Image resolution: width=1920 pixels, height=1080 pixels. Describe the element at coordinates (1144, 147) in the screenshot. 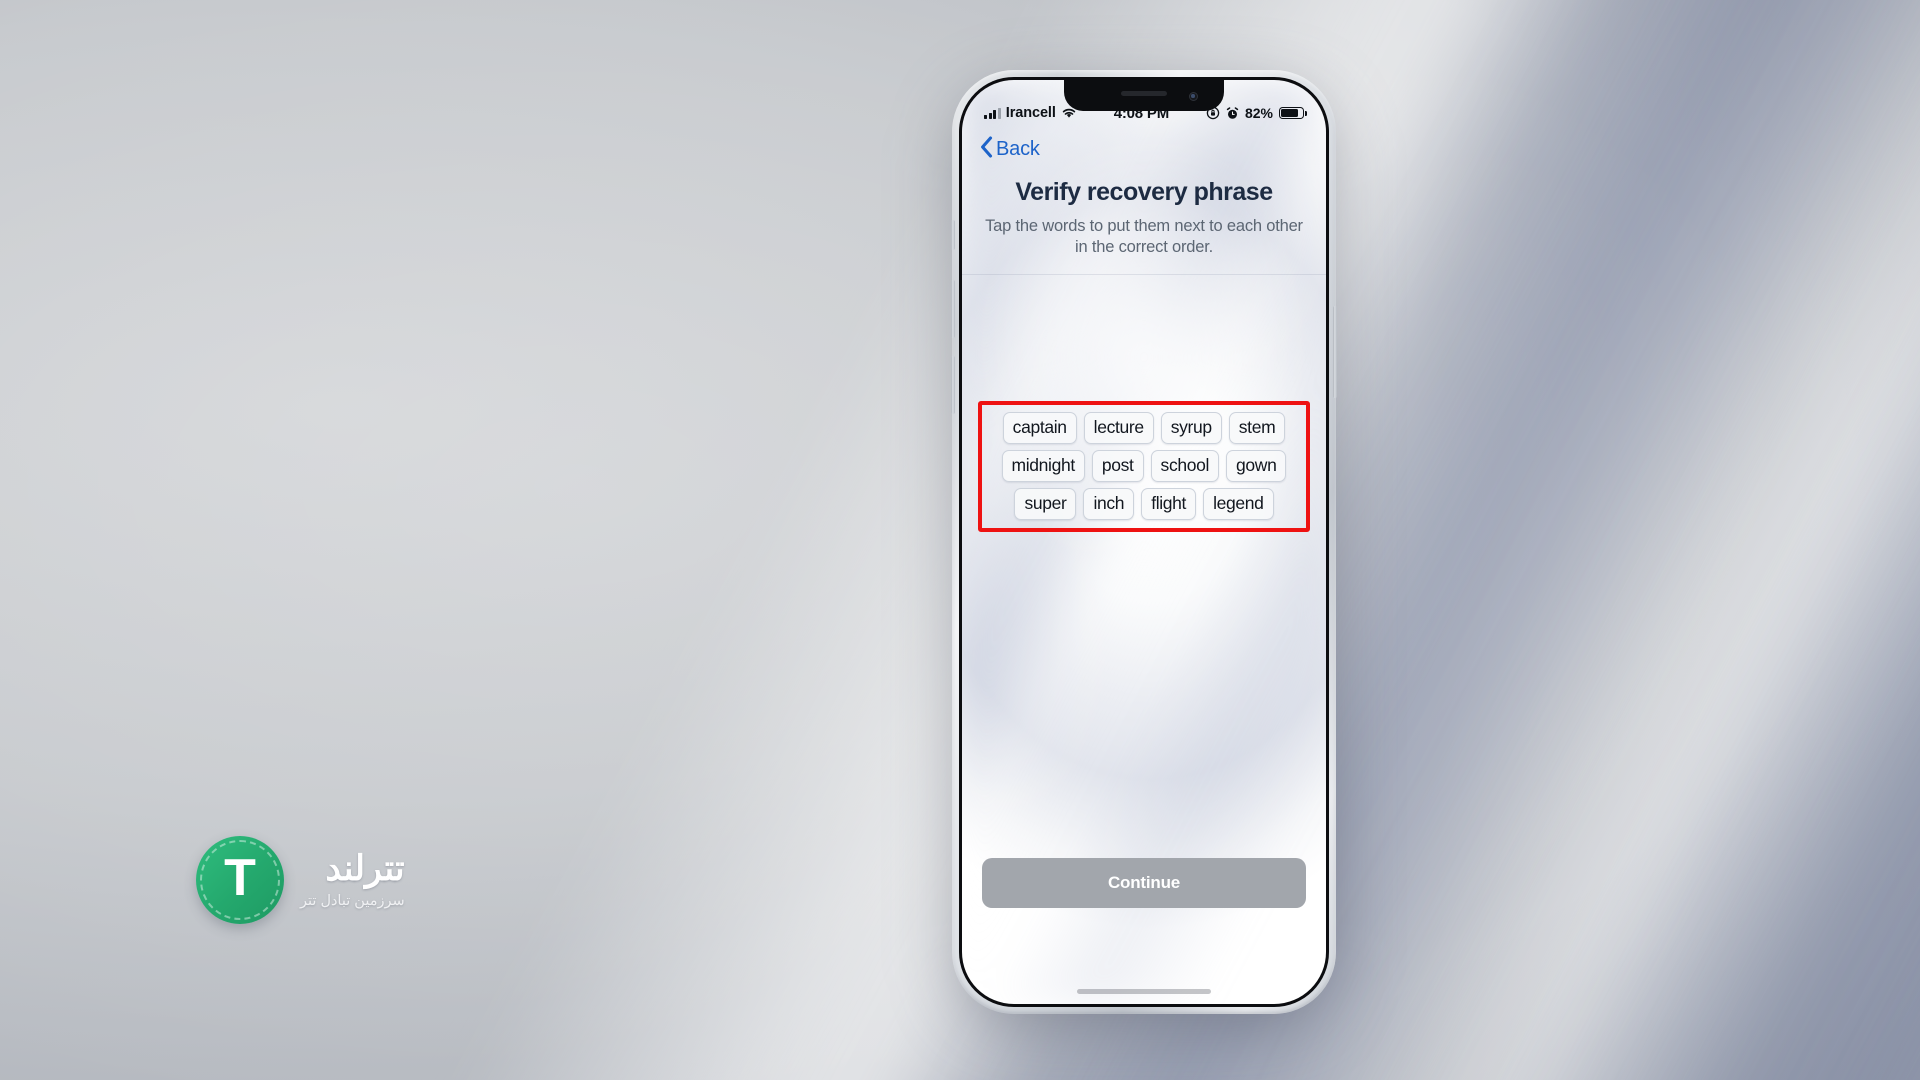

I see `nav-bar: Back` at that location.